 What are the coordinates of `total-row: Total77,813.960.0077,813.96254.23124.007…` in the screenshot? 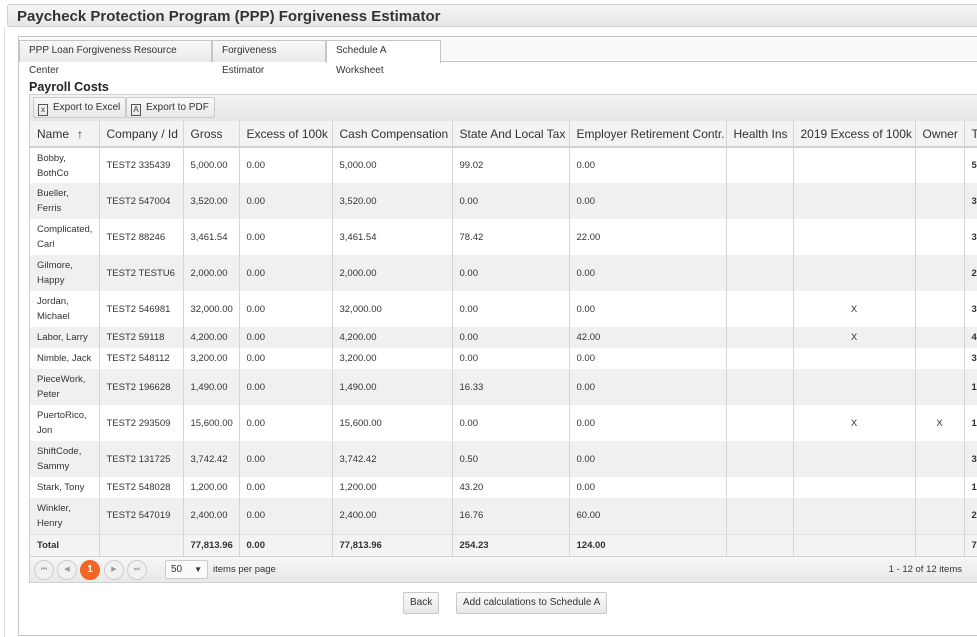 It's located at (503, 545).